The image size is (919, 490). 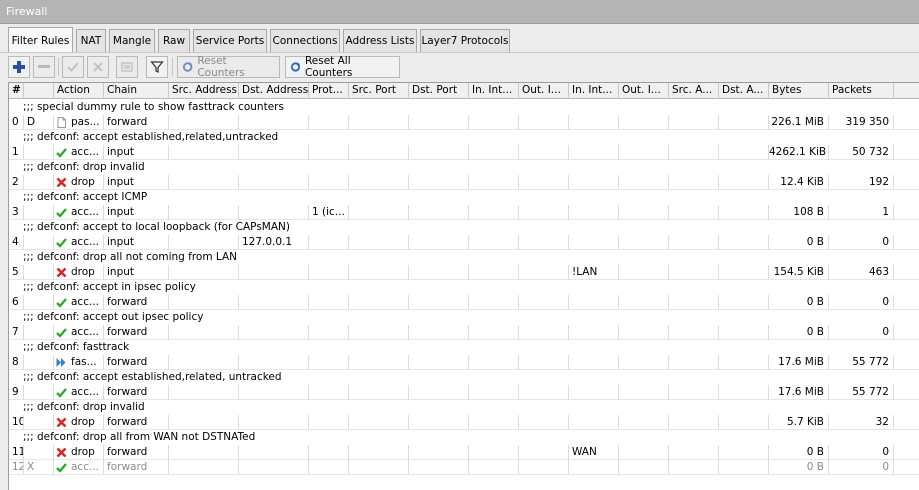 What do you see at coordinates (174, 40) in the screenshot?
I see `tab-raw: Raw` at bounding box center [174, 40].